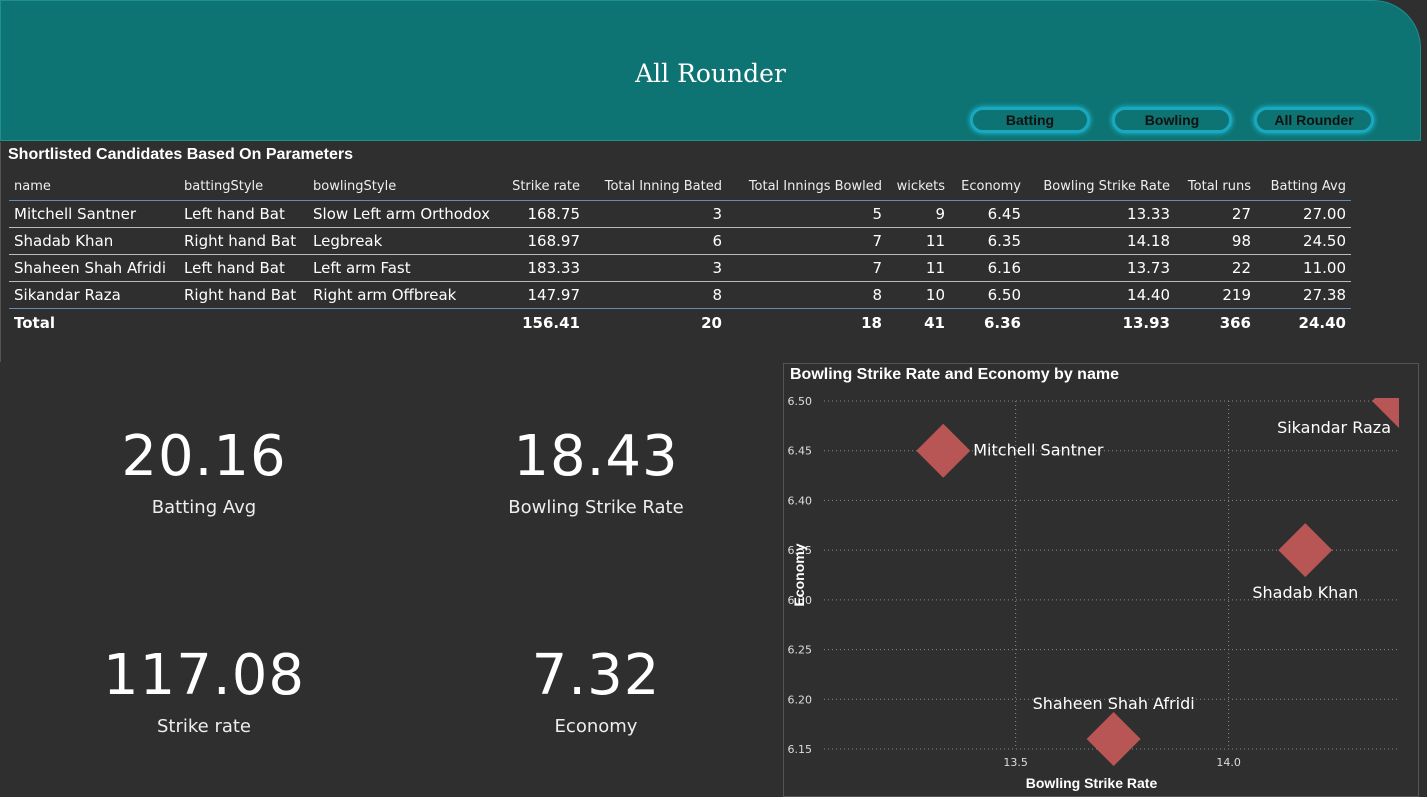 This screenshot has width=1427, height=797. I want to click on point-label: Shadab Khan, so click(1305, 592).